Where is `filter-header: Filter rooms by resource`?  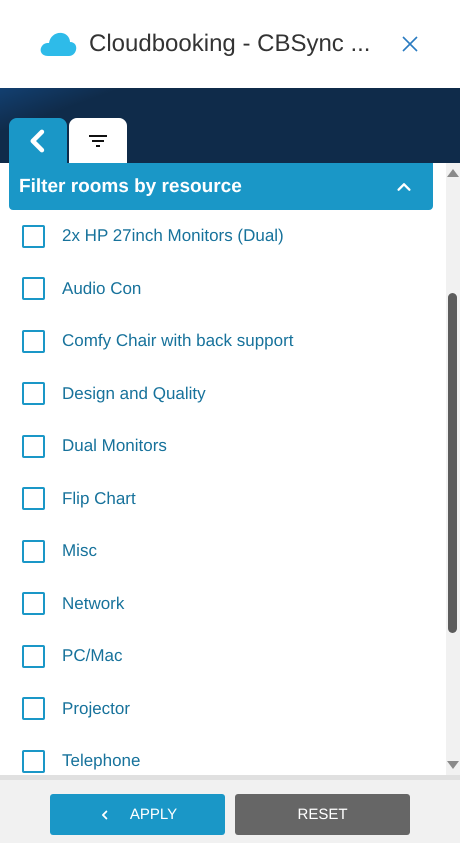
filter-header: Filter rooms by resource is located at coordinates (221, 186).